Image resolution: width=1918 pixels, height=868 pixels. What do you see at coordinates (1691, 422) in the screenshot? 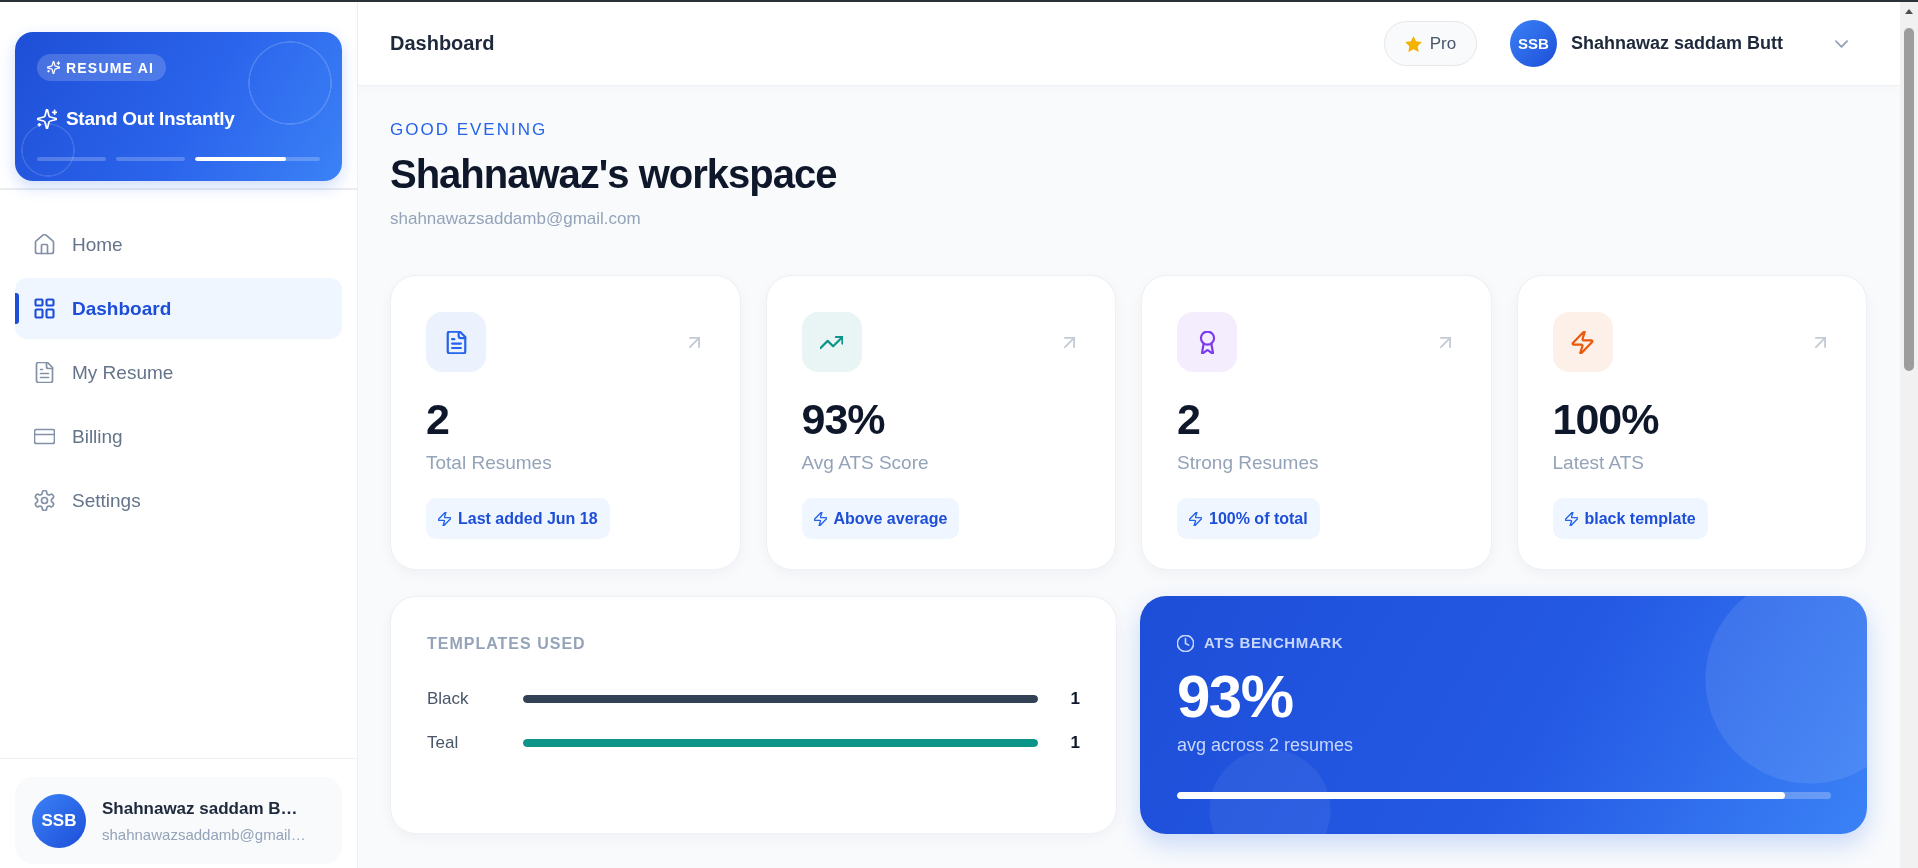
I see `stat-card: 100% Latest ATS black template` at bounding box center [1691, 422].